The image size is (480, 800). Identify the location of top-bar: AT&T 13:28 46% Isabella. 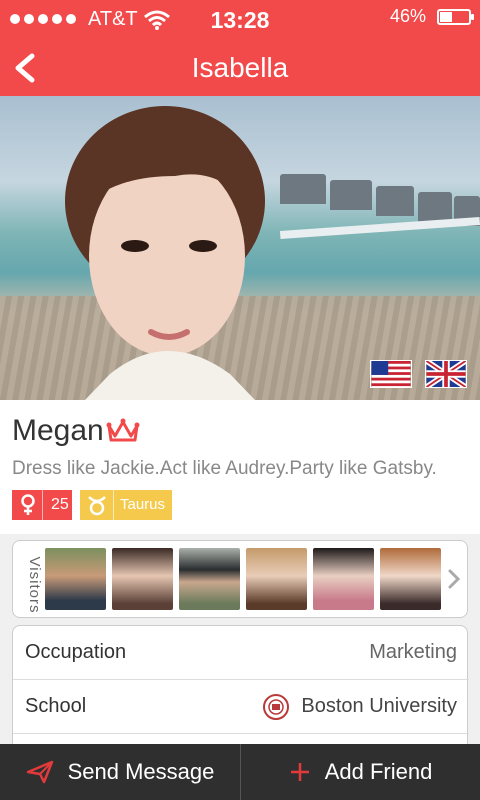
(240, 48).